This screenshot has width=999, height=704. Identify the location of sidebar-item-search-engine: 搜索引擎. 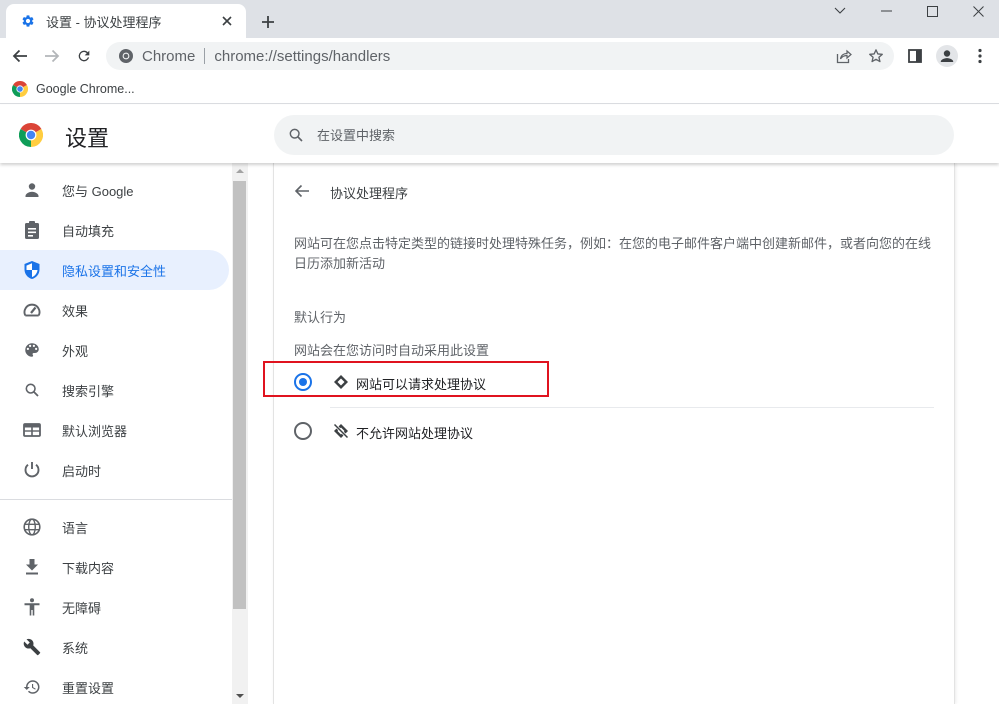
(114, 390).